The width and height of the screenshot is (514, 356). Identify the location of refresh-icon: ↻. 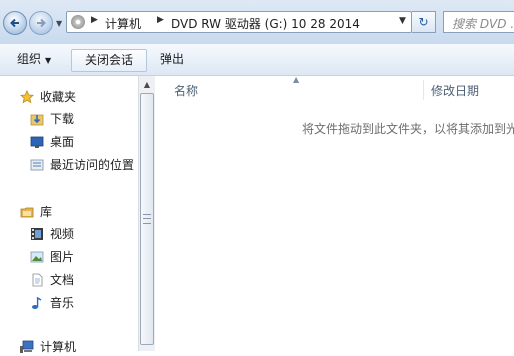
(423, 22).